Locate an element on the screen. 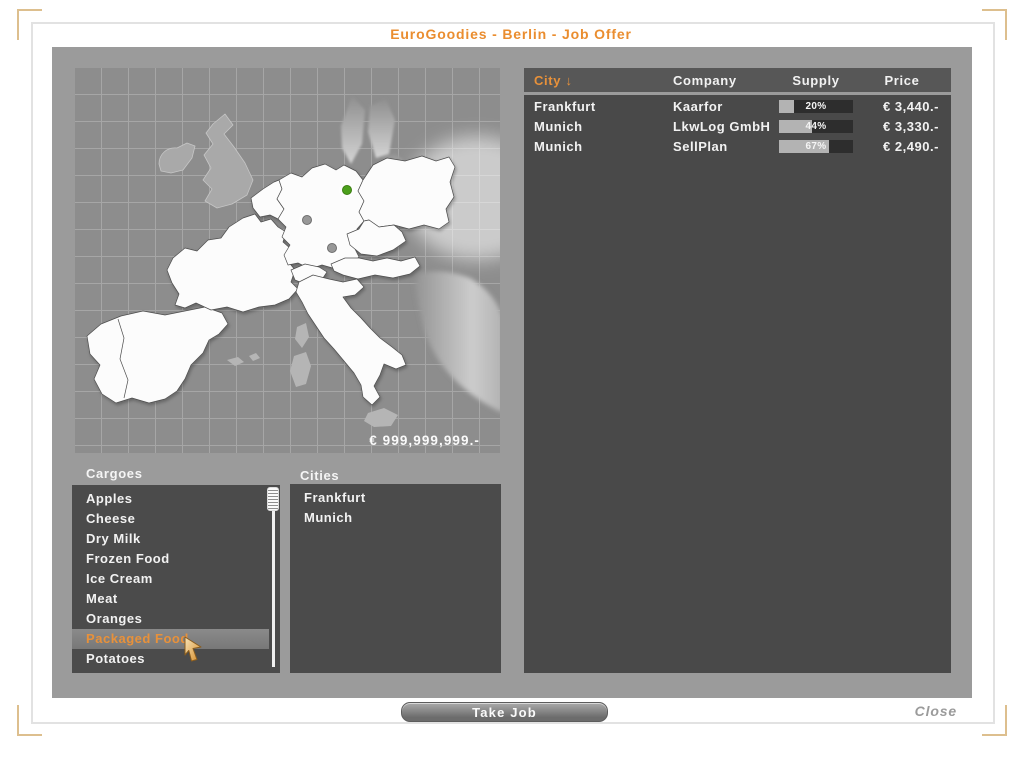 The width and height of the screenshot is (1024, 768). cities-listbox: Frankfurt Munich is located at coordinates (395, 578).